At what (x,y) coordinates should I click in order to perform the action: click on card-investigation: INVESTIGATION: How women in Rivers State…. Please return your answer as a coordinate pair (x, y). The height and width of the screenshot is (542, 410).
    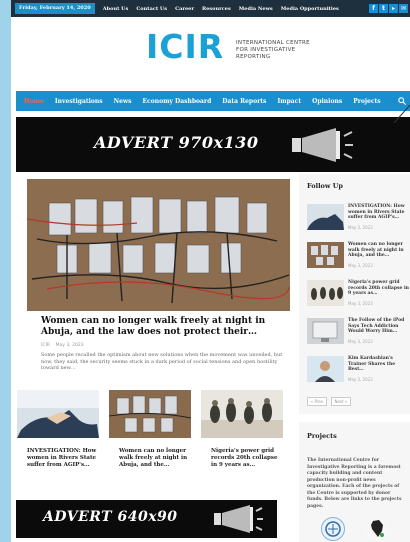
    Looking at the image, I should click on (58, 436).